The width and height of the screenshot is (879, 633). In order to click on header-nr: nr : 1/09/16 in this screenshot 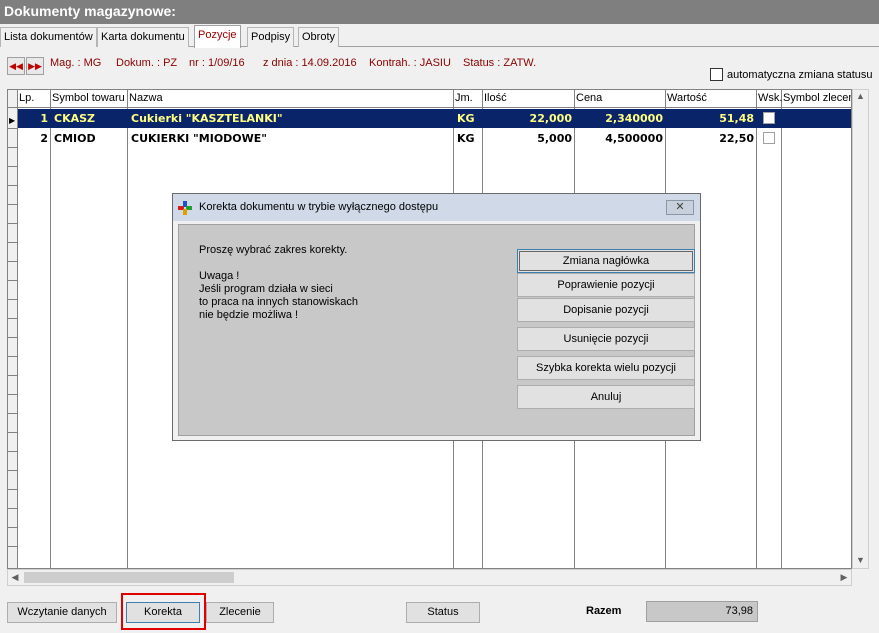, I will do `click(217, 63)`.